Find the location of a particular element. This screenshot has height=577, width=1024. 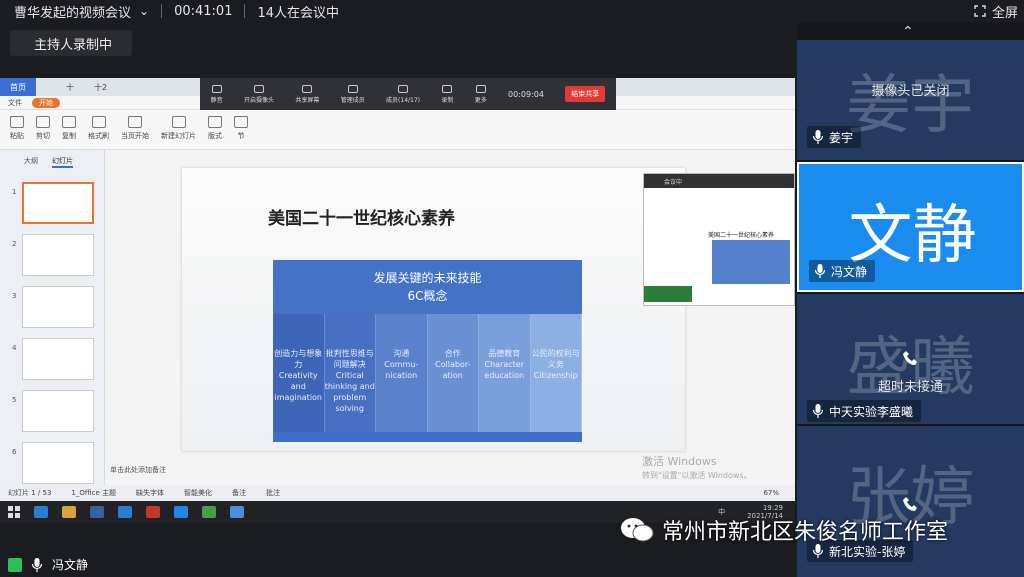

self-name: 冯文静 is located at coordinates (70, 565).